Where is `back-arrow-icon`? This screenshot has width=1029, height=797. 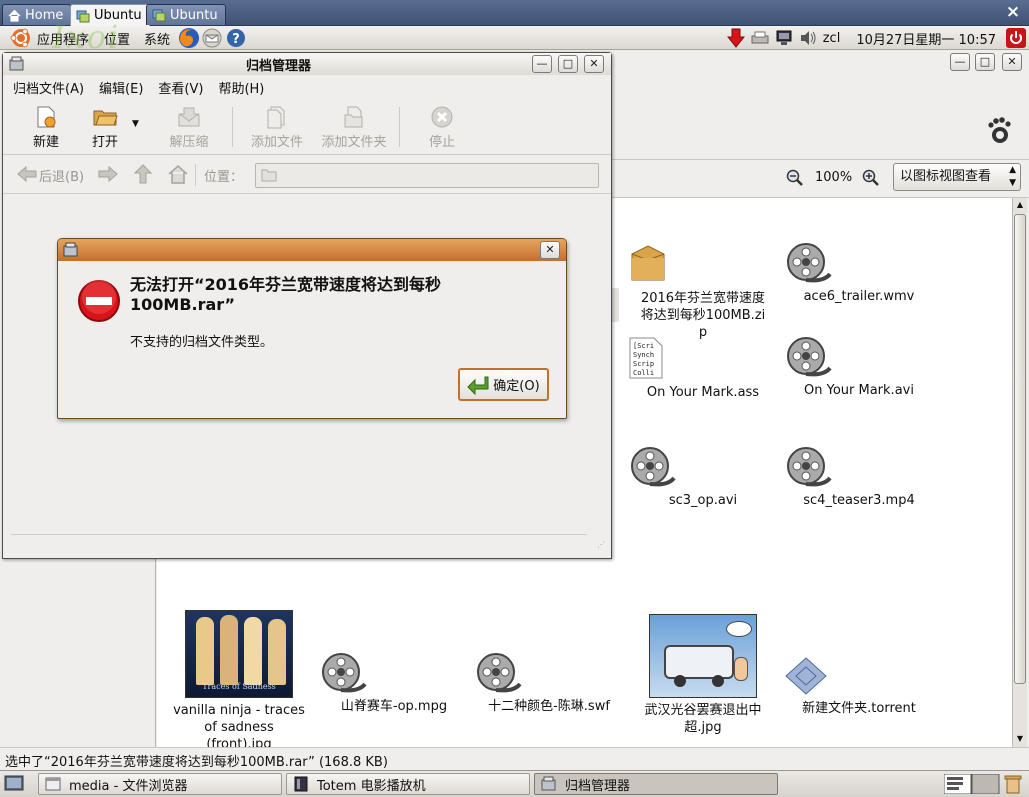
back-arrow-icon is located at coordinates (27, 174).